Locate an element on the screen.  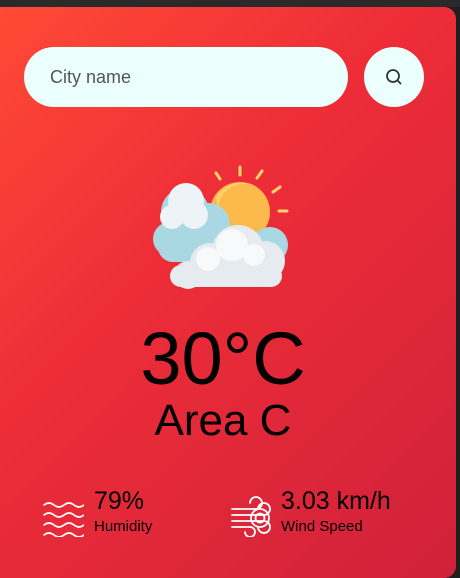
search-bar is located at coordinates (224, 77).